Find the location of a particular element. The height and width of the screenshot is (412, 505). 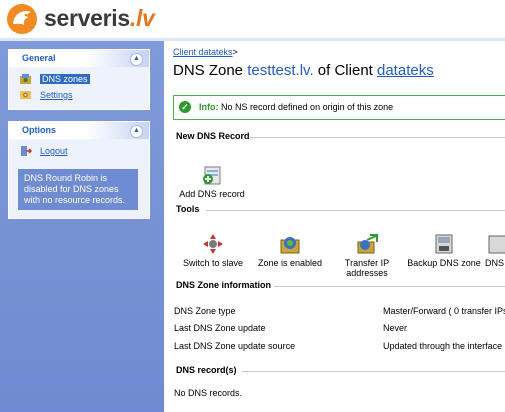

logo-wordmark: serveris.lv is located at coordinates (99, 18).